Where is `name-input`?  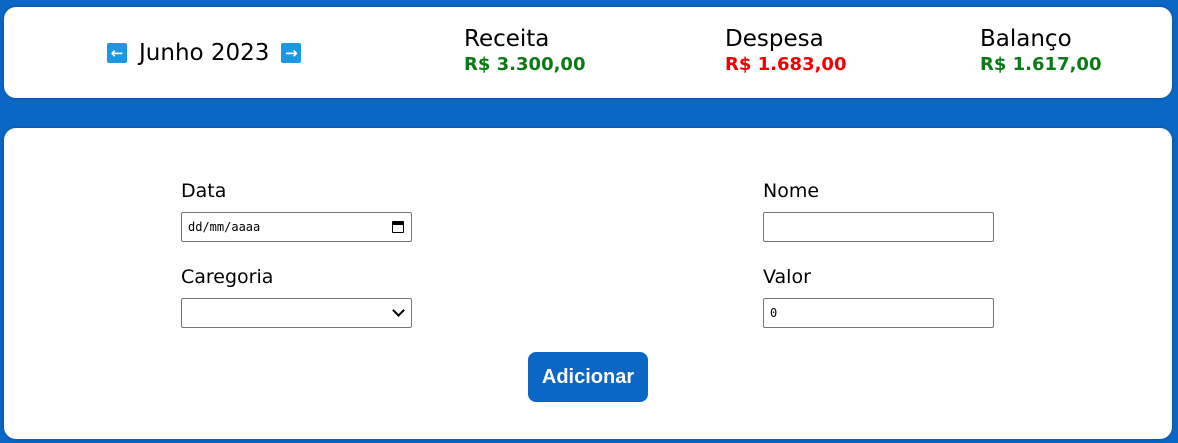 name-input is located at coordinates (878, 227).